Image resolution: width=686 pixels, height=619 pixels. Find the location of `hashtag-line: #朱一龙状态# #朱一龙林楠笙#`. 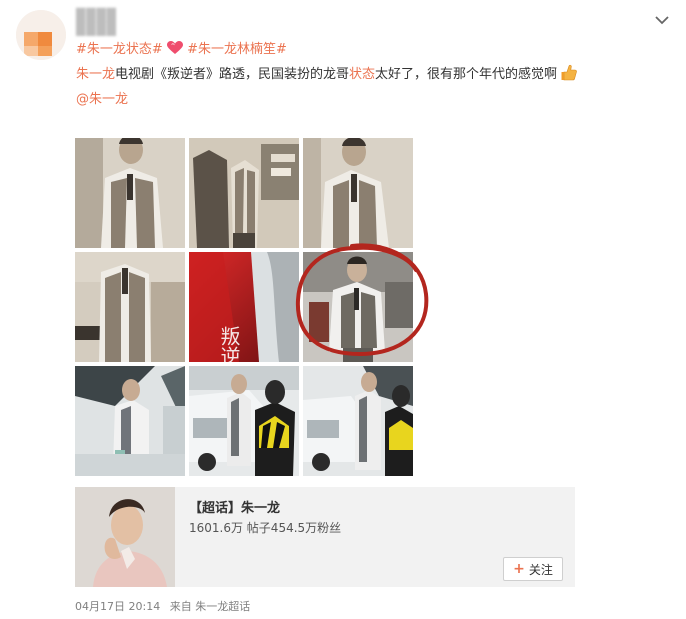

hashtag-line: #朱一龙状态# #朱一龙林楠笙# is located at coordinates (181, 47).